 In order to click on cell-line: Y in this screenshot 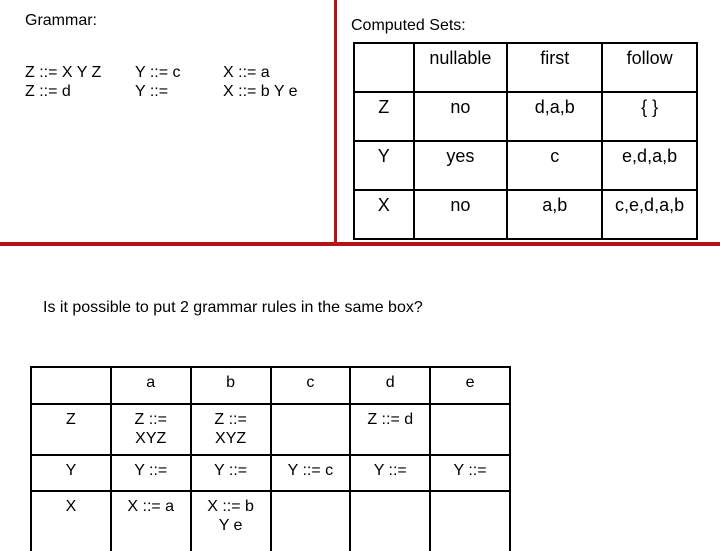, I will do `click(71, 470)`.